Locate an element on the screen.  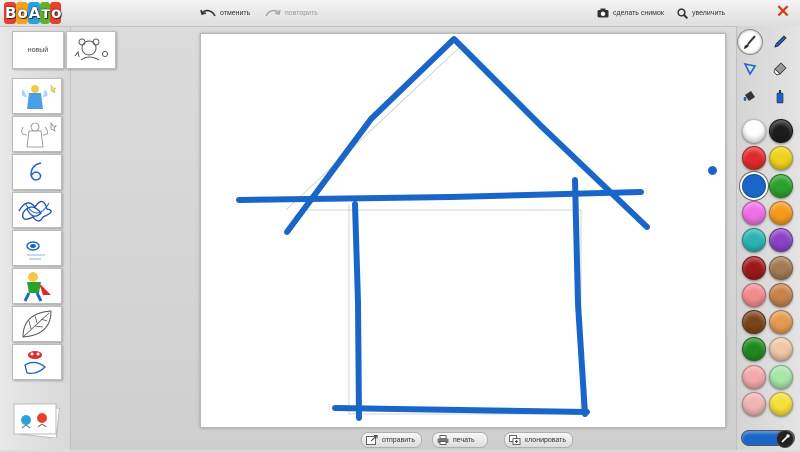
new-drawing-button: новый is located at coordinates (38, 50).